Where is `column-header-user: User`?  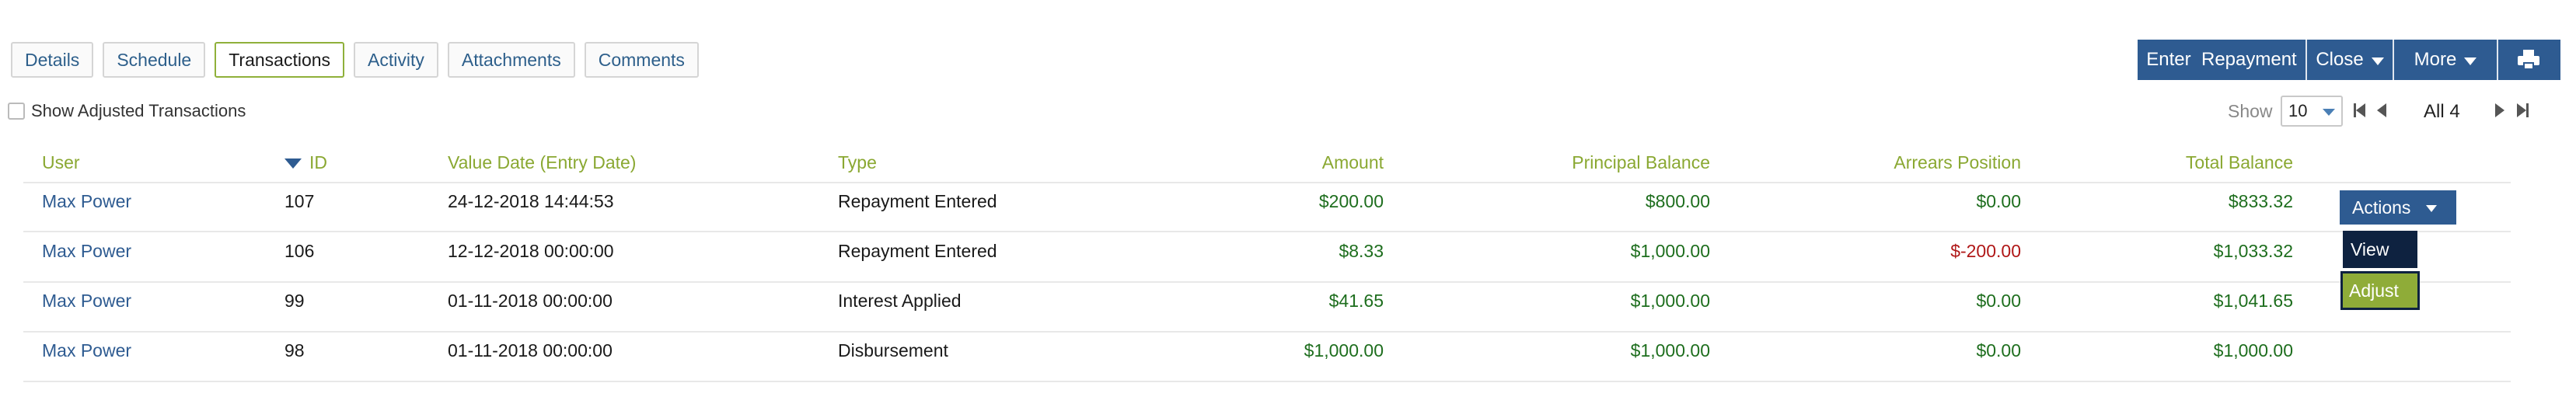
column-header-user: User is located at coordinates (61, 163).